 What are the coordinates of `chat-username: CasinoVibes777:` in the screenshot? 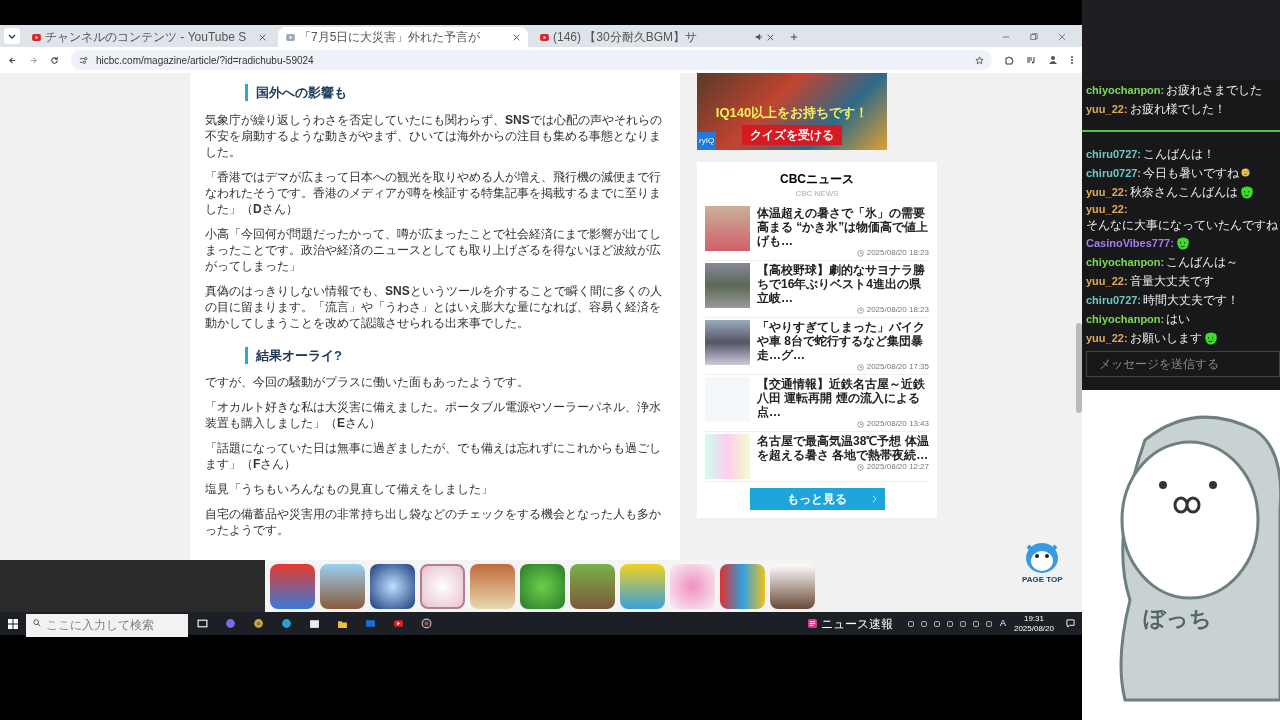 It's located at (1130, 242).